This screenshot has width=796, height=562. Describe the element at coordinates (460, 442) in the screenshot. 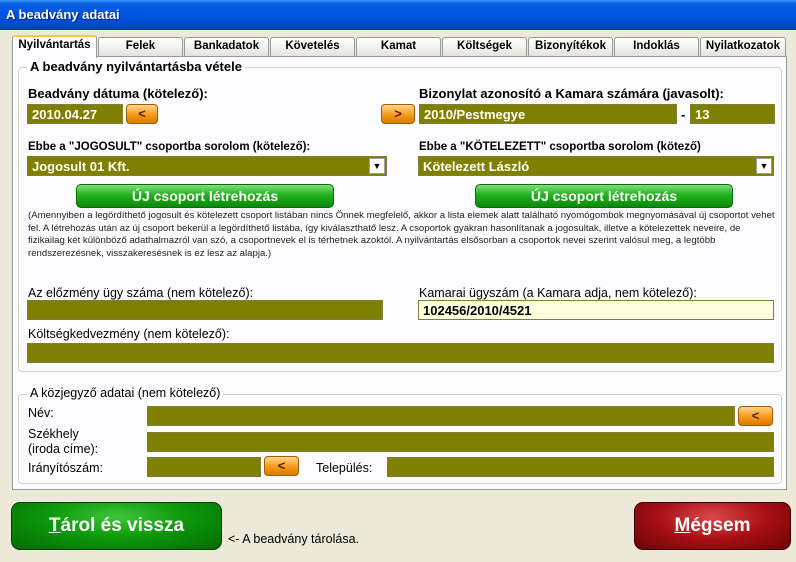

I see `notary-seat-field` at that location.